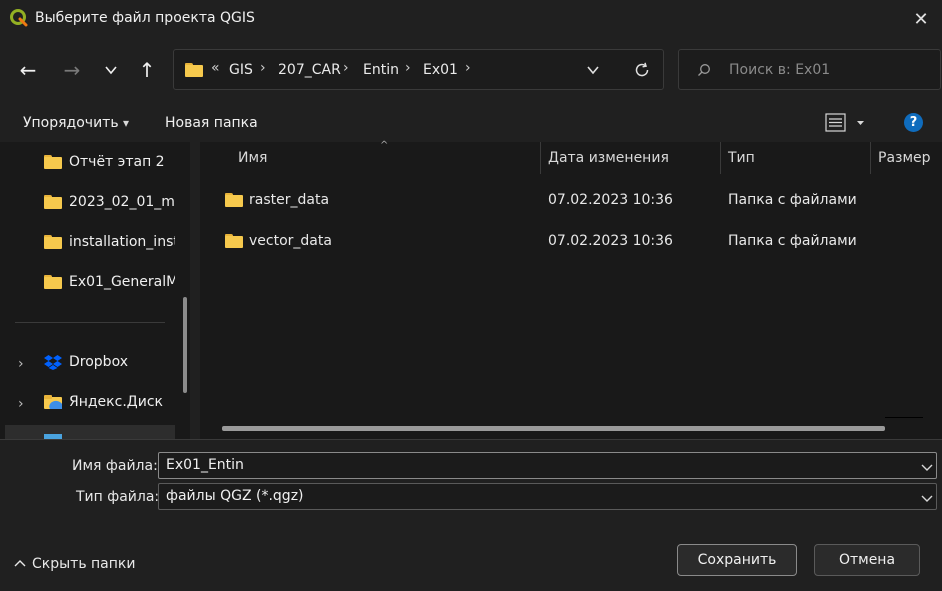 This screenshot has height=591, width=942. What do you see at coordinates (252, 158) in the screenshot?
I see `column-header-name: Имя` at bounding box center [252, 158].